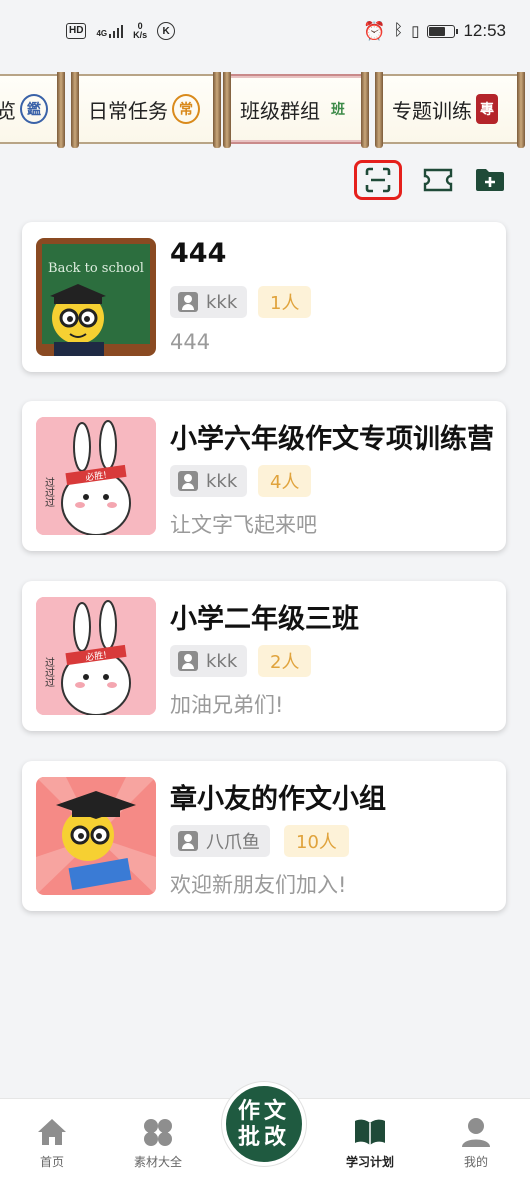 The image size is (530, 1182). Describe the element at coordinates (140, 30) in the screenshot. I see `net-speed: 0 K/s` at that location.